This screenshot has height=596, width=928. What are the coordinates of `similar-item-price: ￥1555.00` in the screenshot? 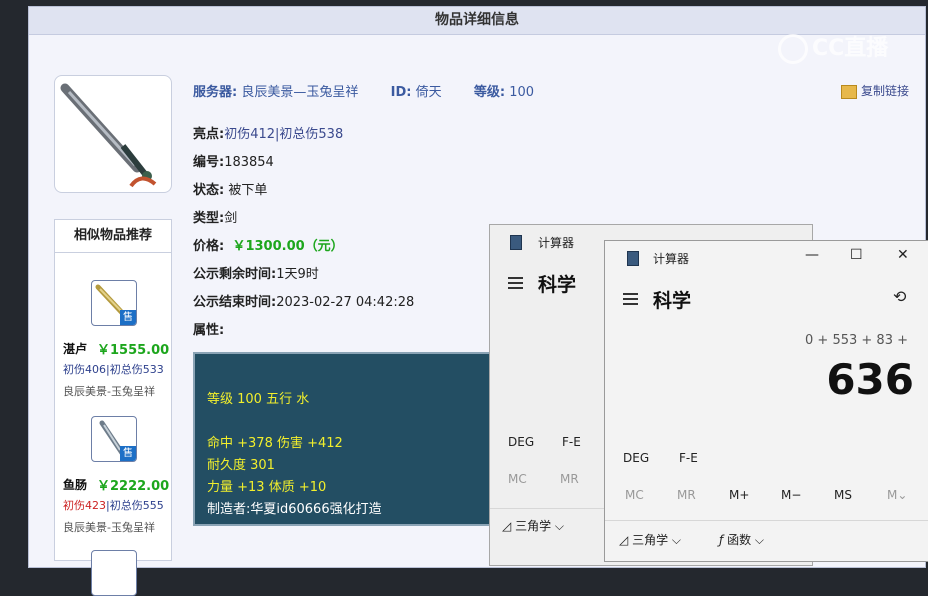 It's located at (133, 350).